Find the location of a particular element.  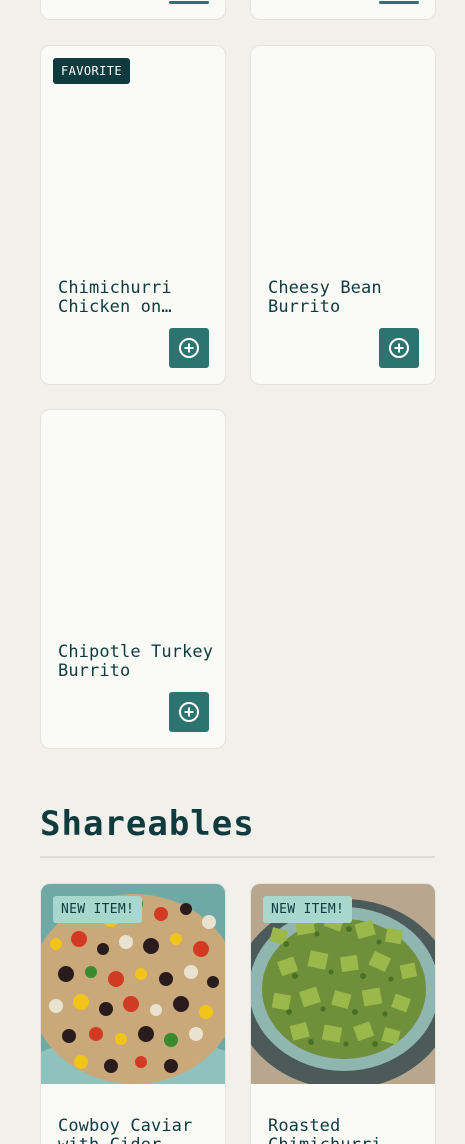

menu-item-card: Cheesy Bean Burrito is located at coordinates (343, 215).